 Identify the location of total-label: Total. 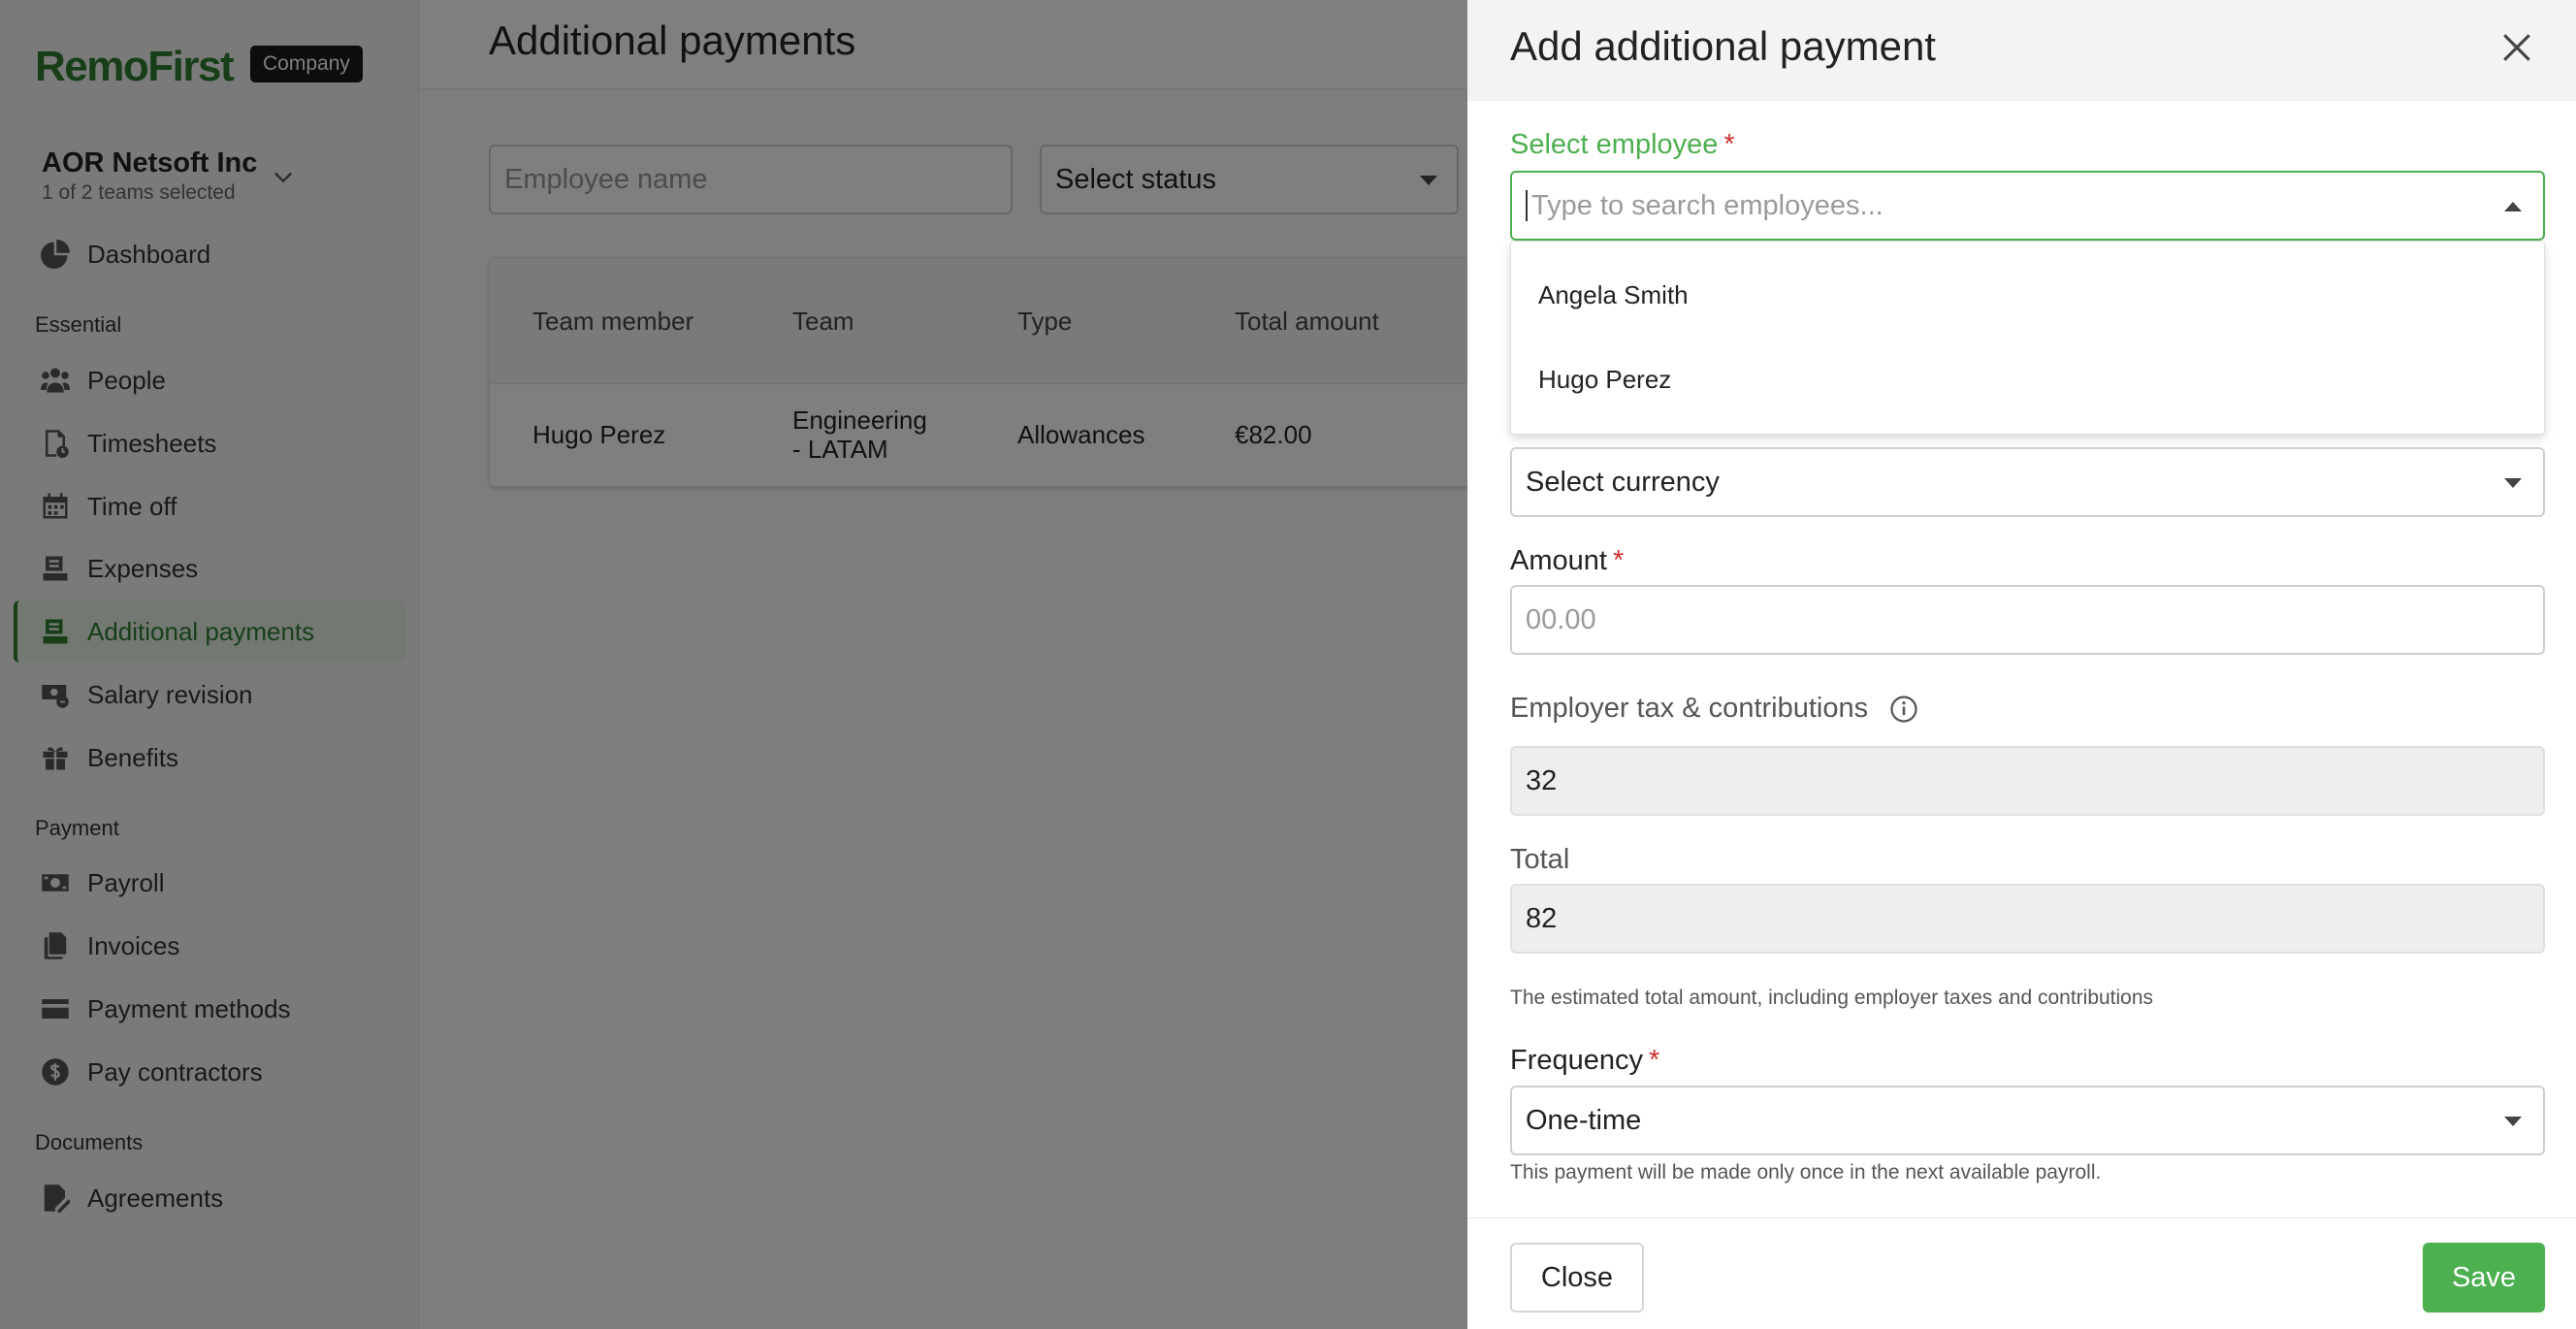
(1540, 859).